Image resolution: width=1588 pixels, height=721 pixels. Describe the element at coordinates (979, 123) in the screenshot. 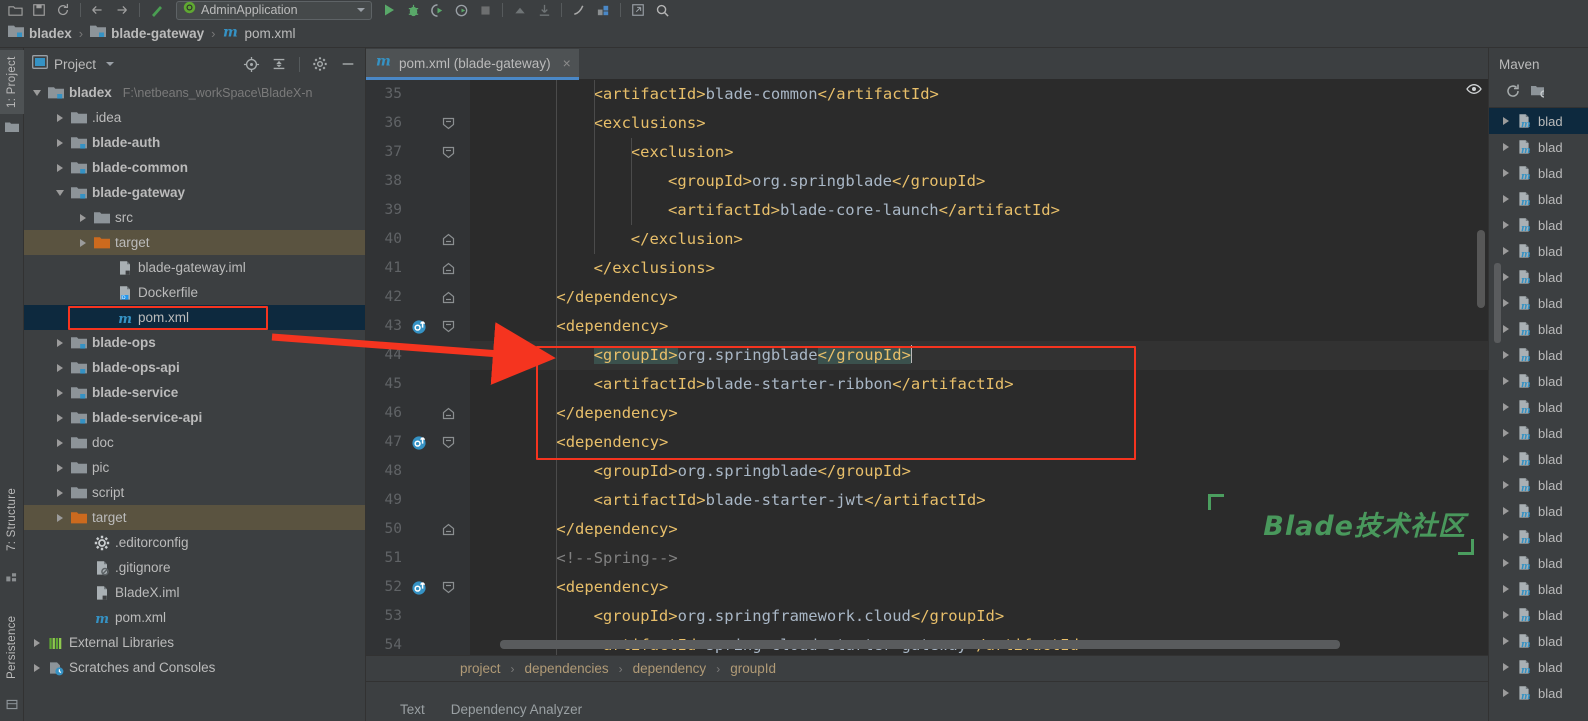

I see `code-line: <exclusions>` at that location.